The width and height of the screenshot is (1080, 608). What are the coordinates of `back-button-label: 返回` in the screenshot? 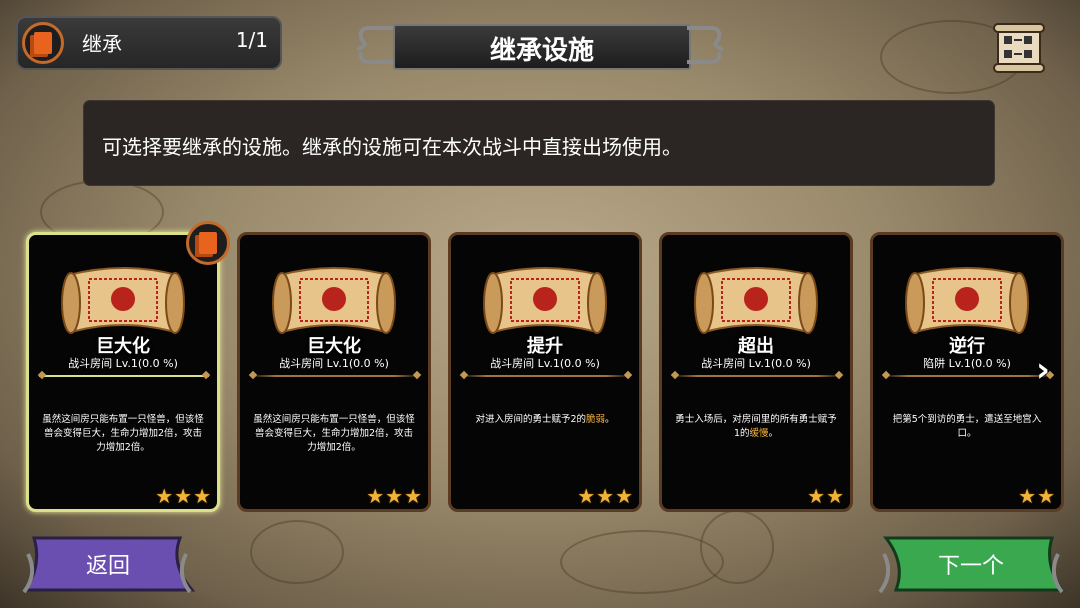 It's located at (107, 566).